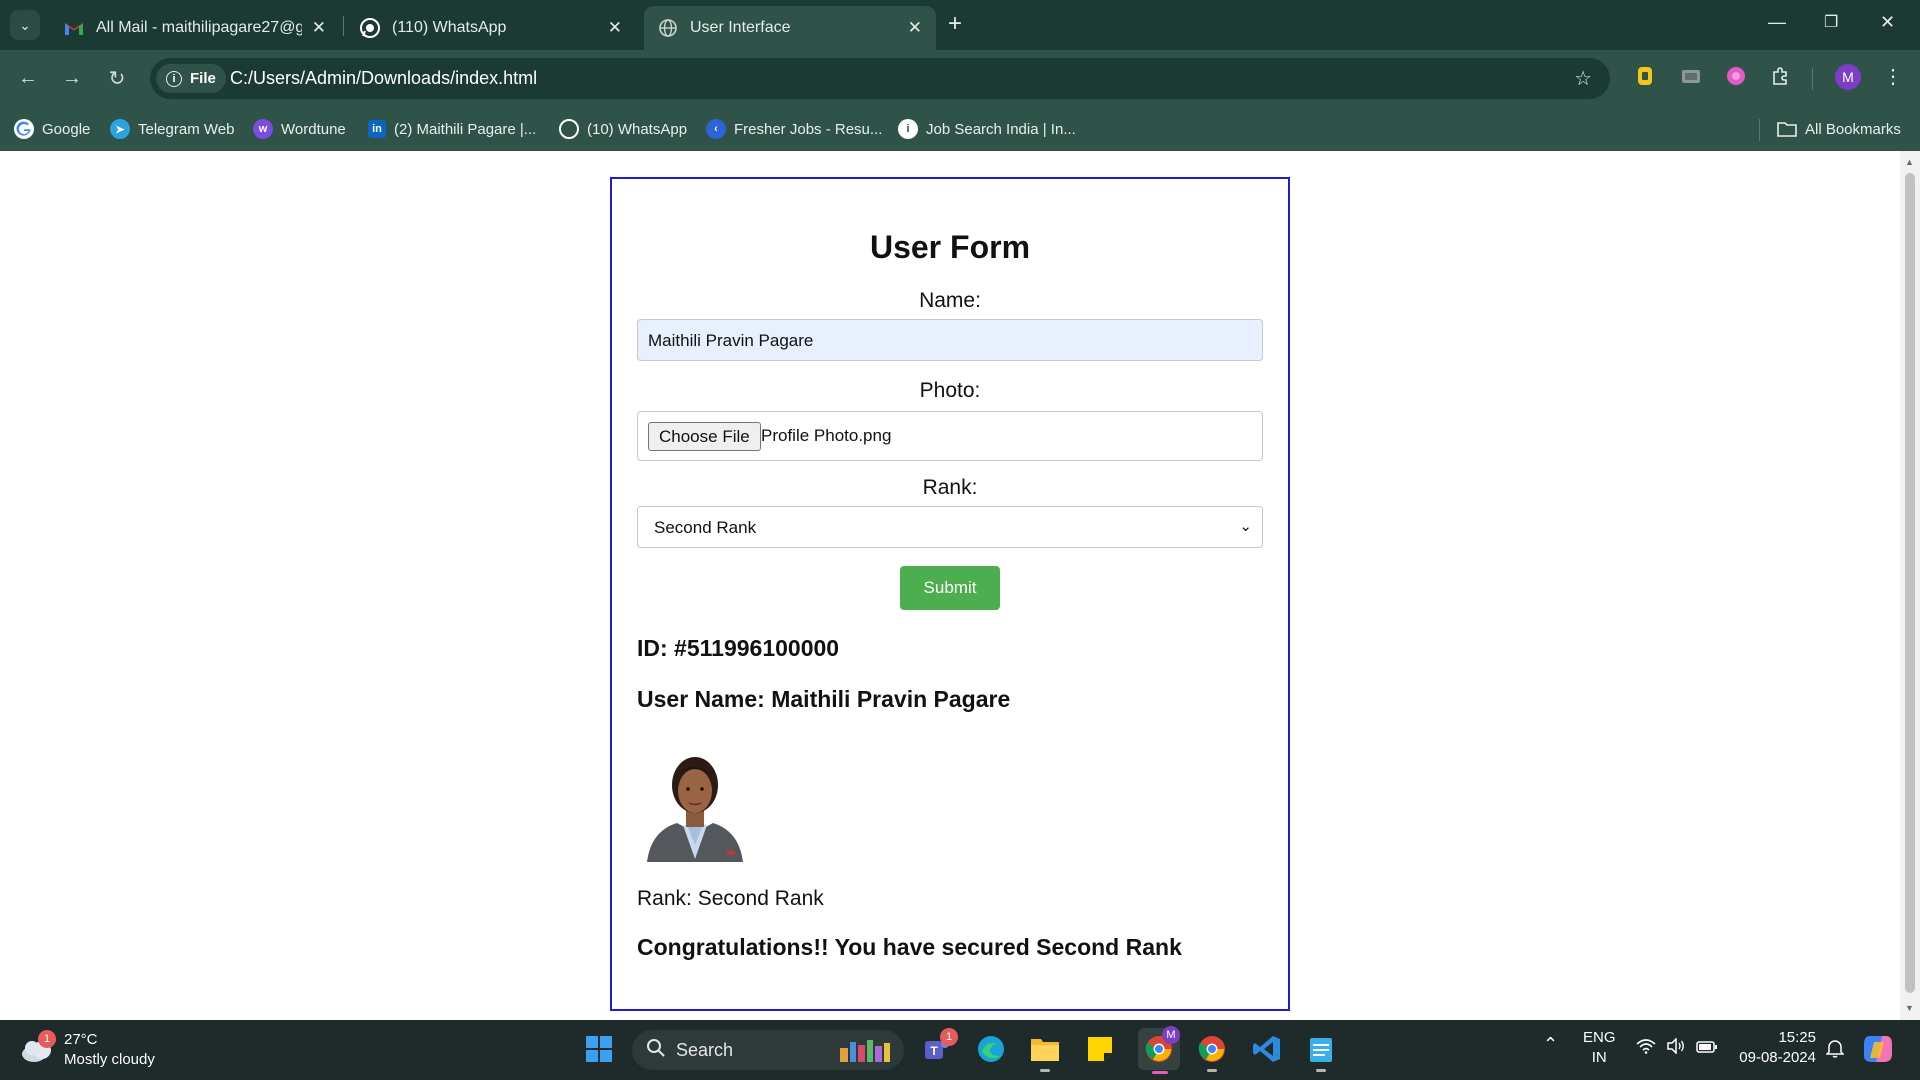 The width and height of the screenshot is (1920, 1080). What do you see at coordinates (1909, 162) in the screenshot?
I see `scroll-up-icon: ▲` at bounding box center [1909, 162].